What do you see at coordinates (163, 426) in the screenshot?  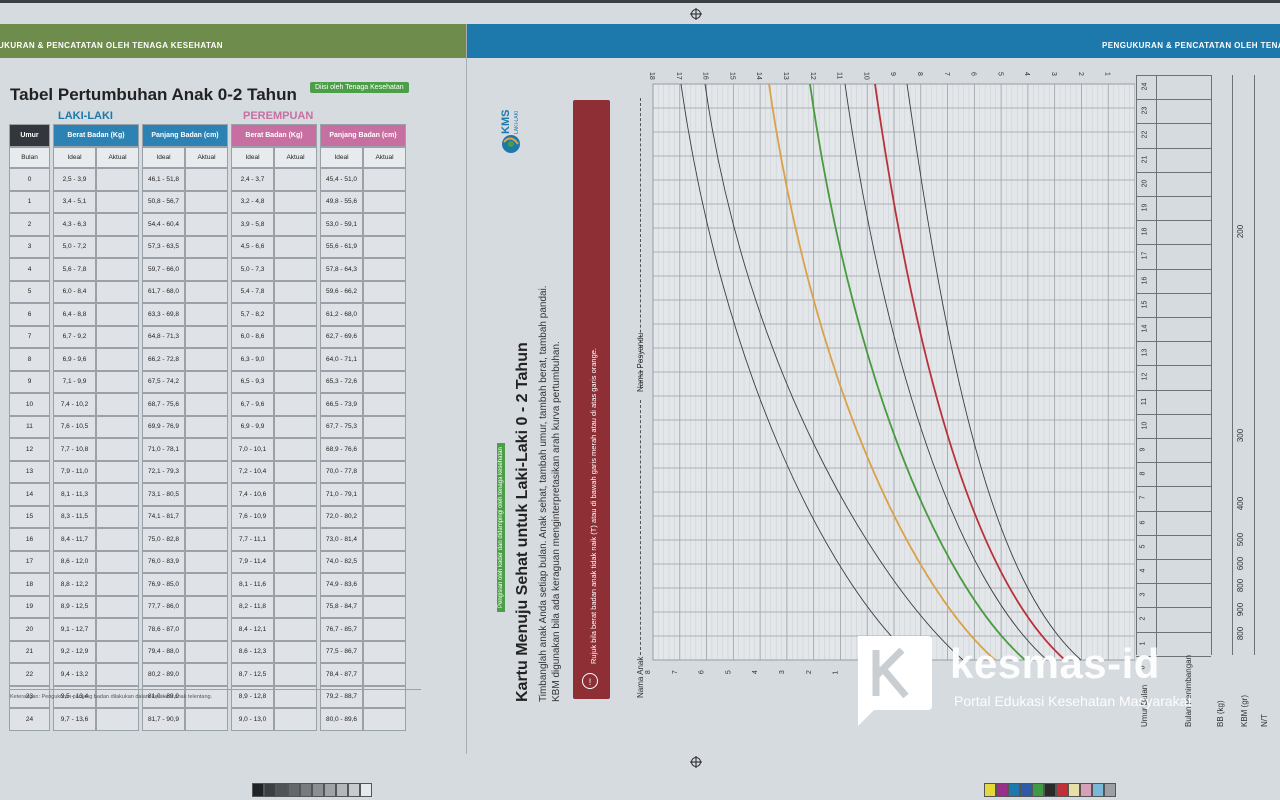 I see `boys-length-ideal-cell: 69,9 - 76,9` at bounding box center [163, 426].